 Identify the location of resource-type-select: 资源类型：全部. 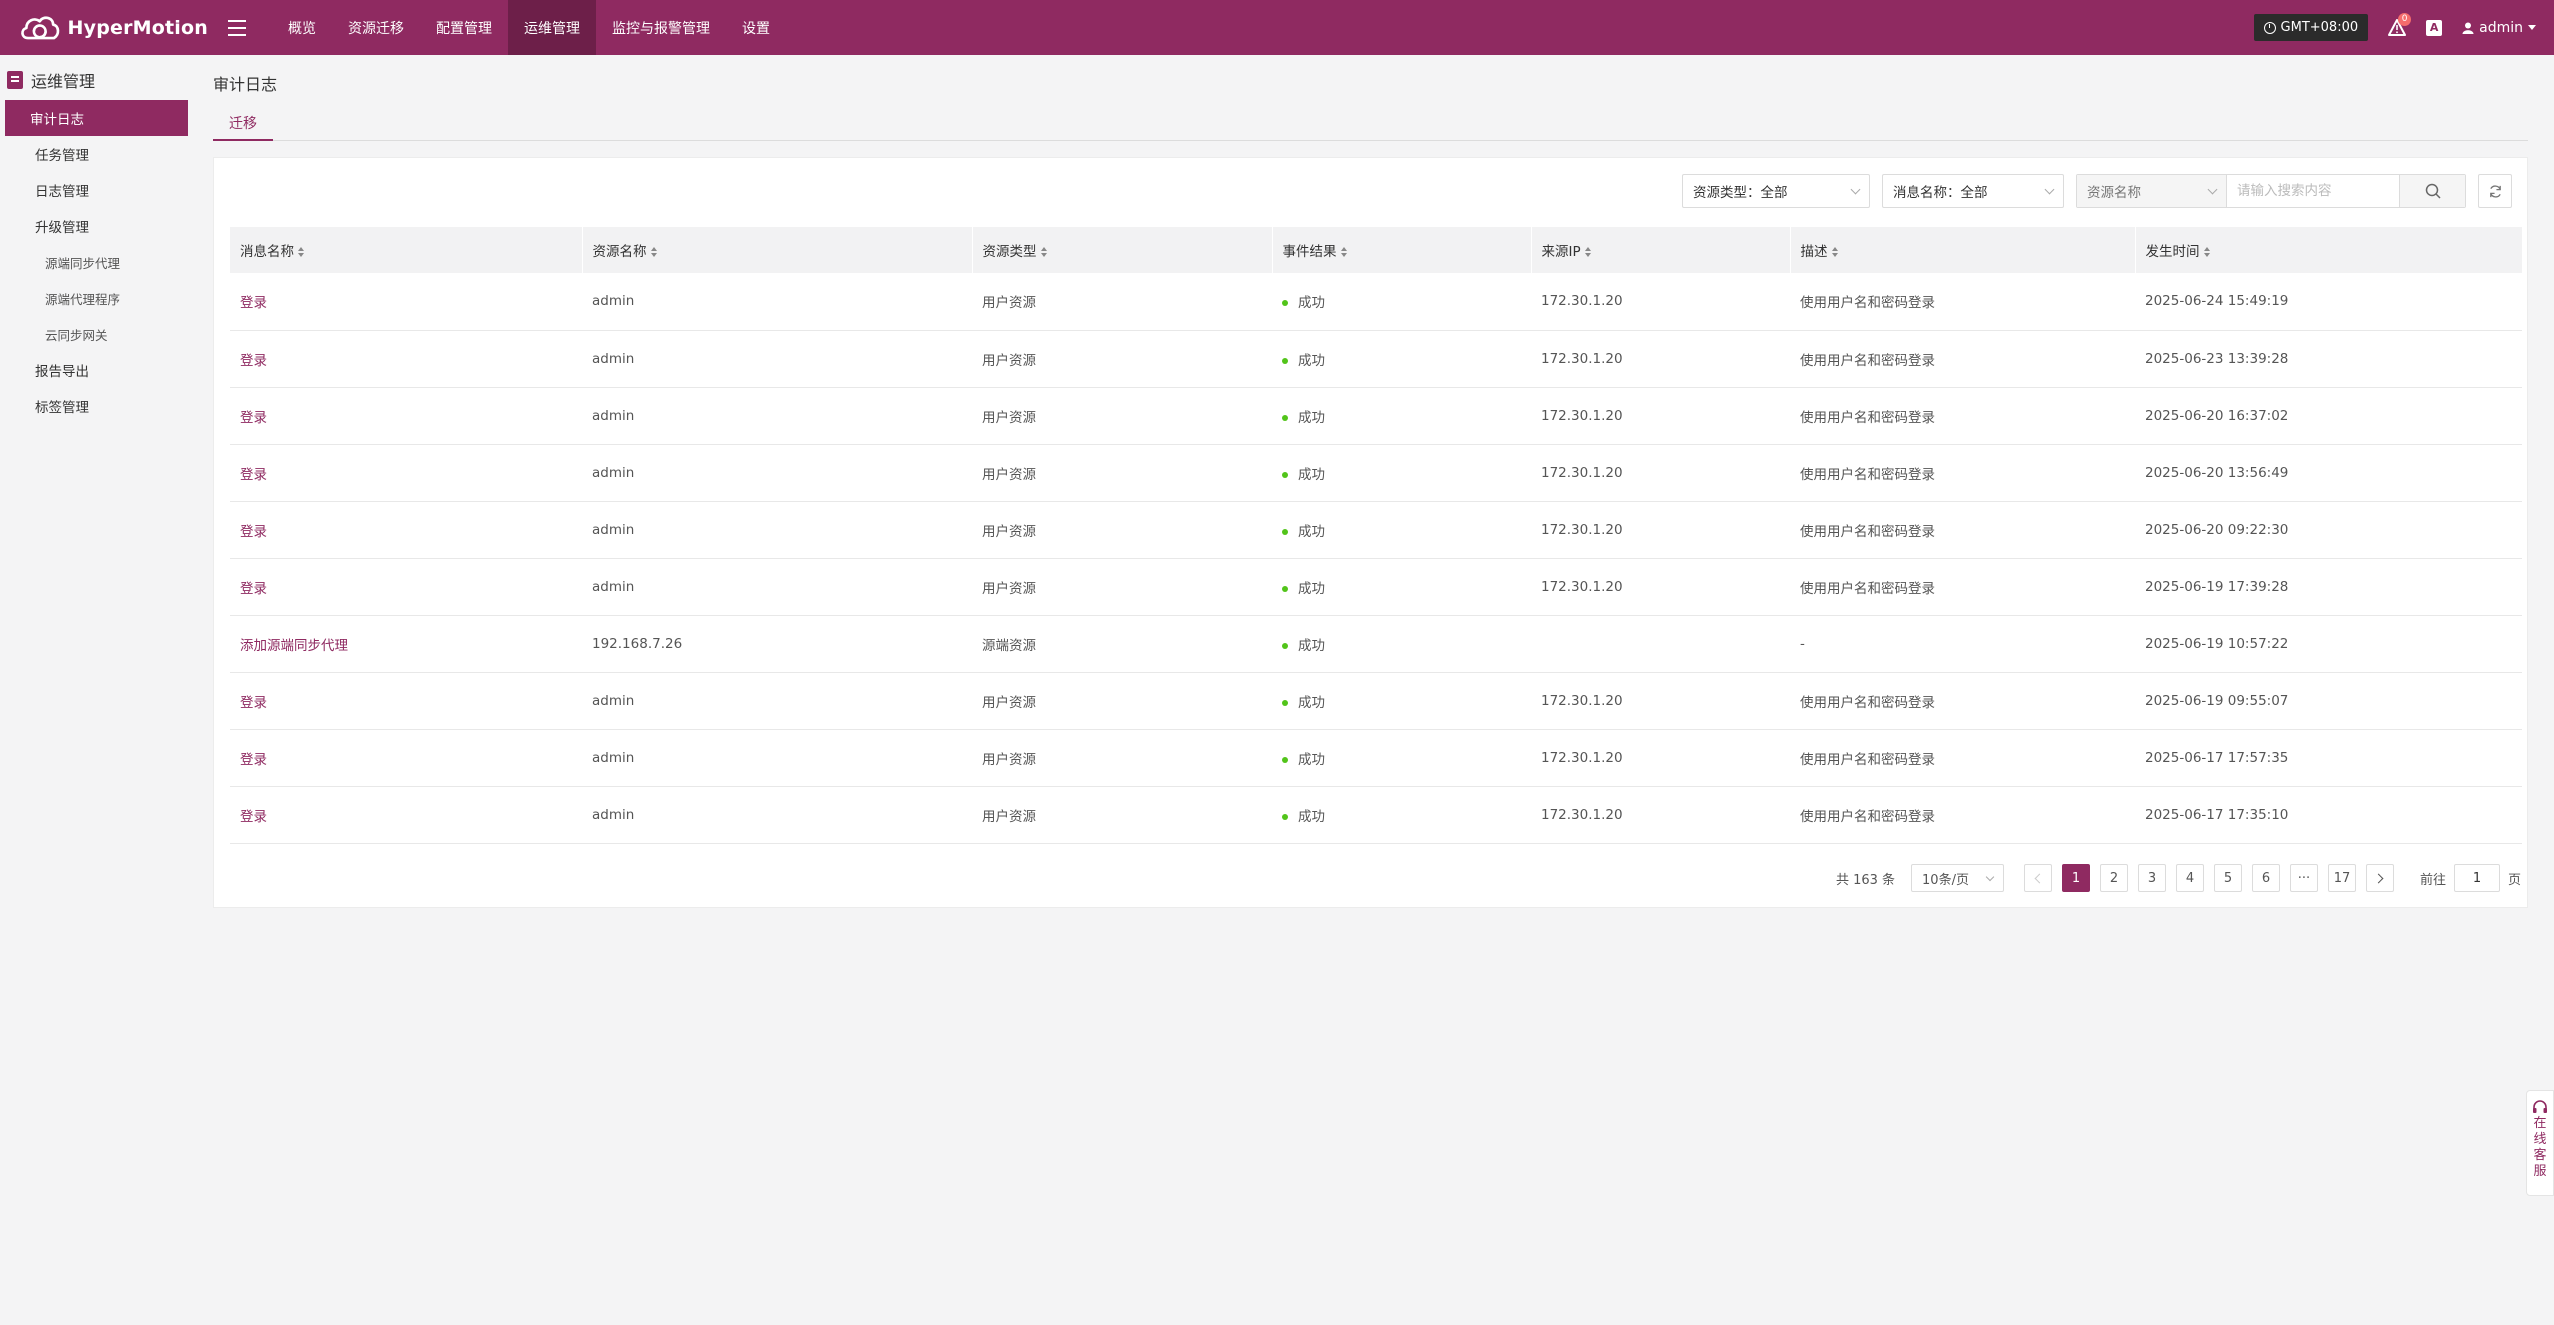
(1776, 191).